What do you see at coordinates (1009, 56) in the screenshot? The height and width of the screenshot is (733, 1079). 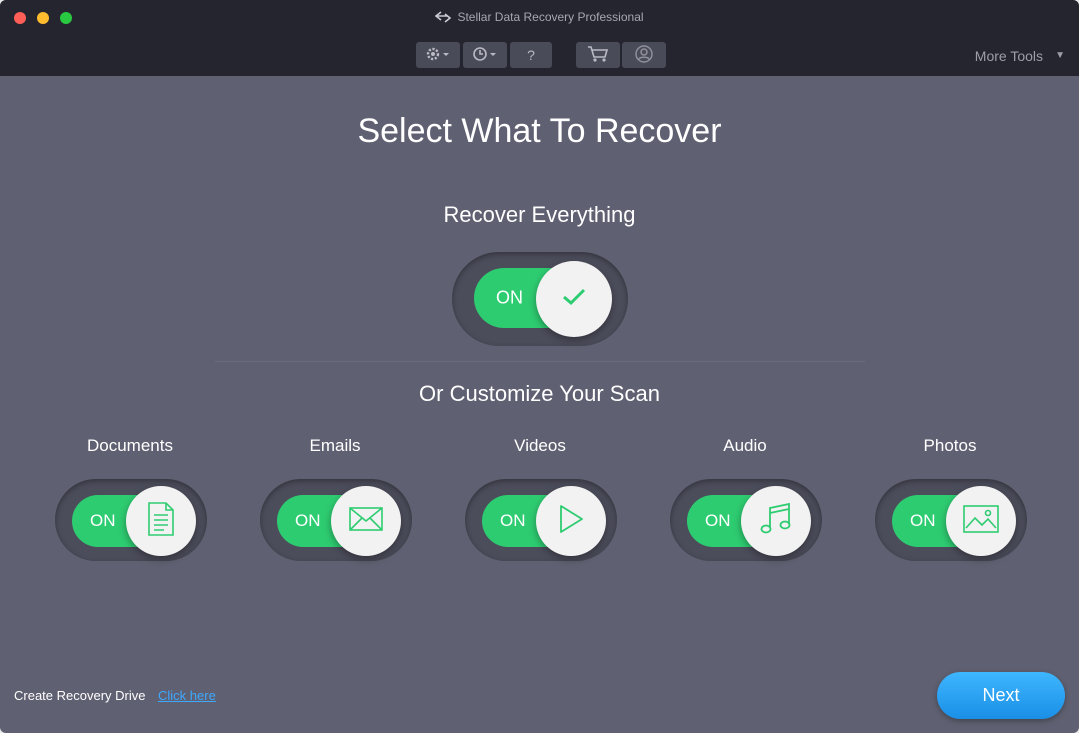 I see `more-tools-menu: More Tools` at bounding box center [1009, 56].